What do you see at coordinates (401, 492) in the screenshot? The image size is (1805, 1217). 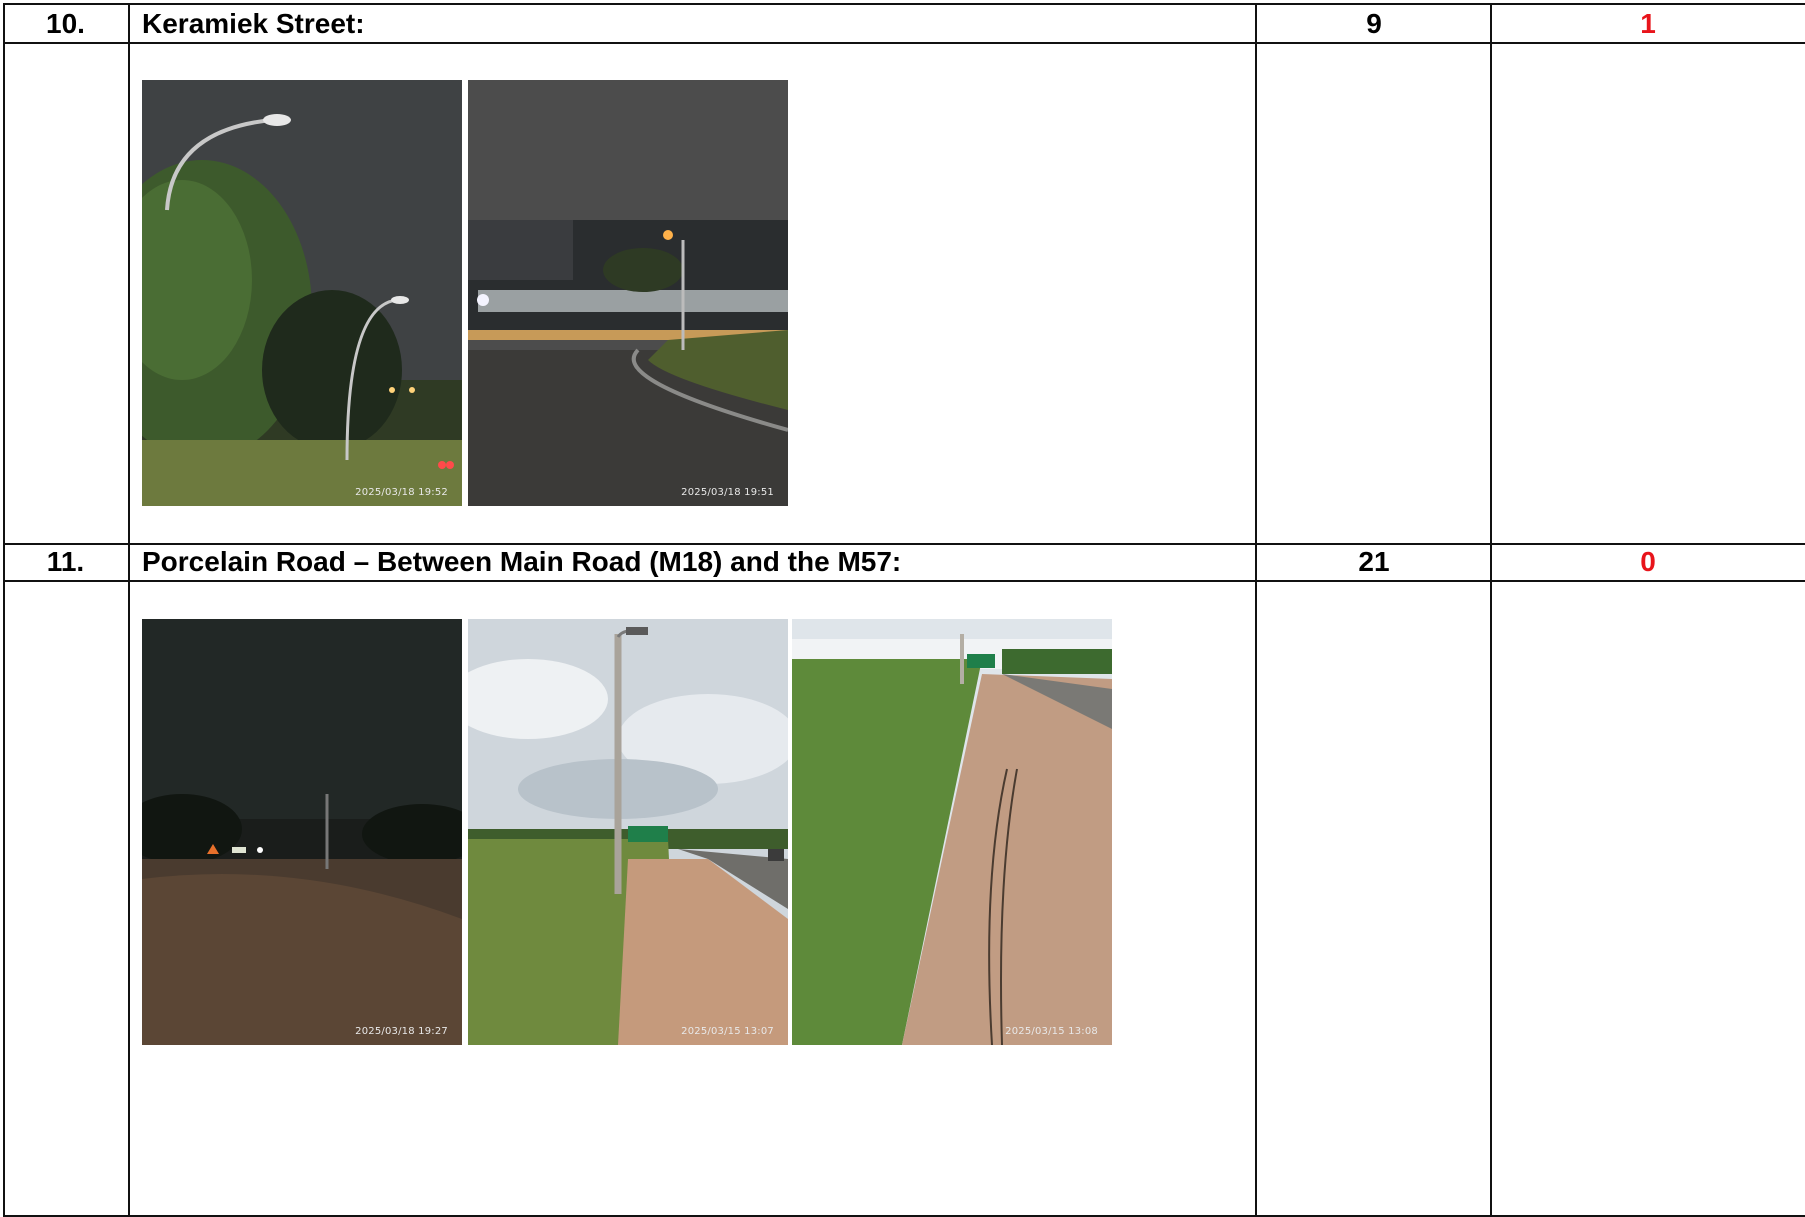 I see `photo-timestamp: 2025/03/18 19:52` at bounding box center [401, 492].